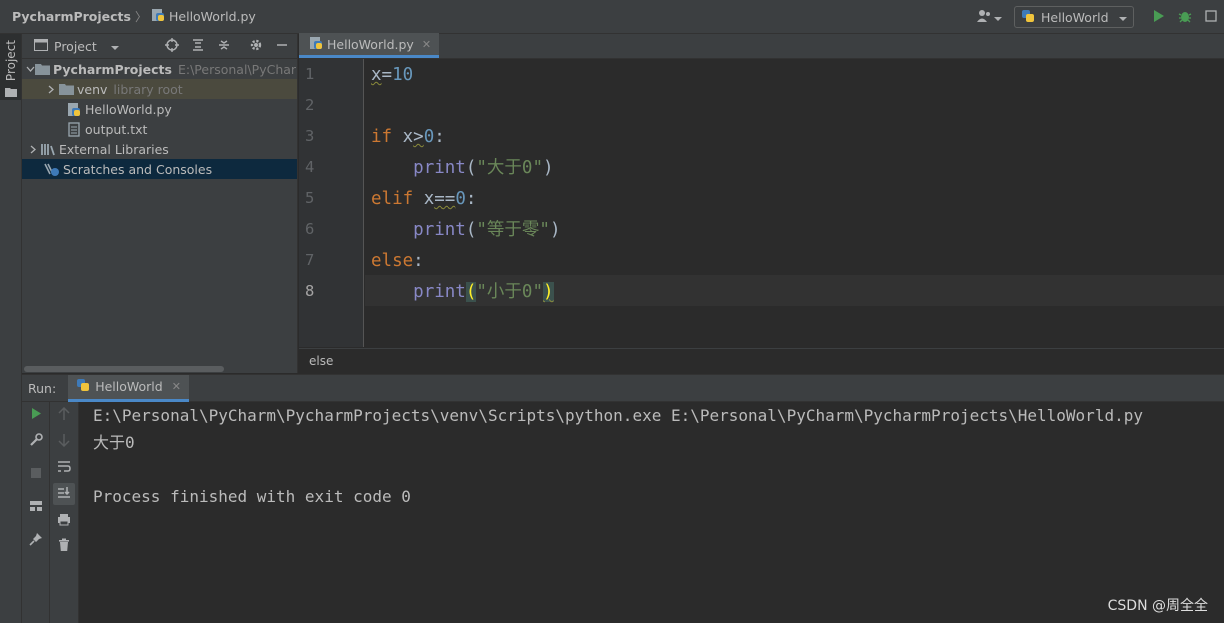 This screenshot has height=623, width=1224. I want to click on minimize-icon, so click(282, 46).